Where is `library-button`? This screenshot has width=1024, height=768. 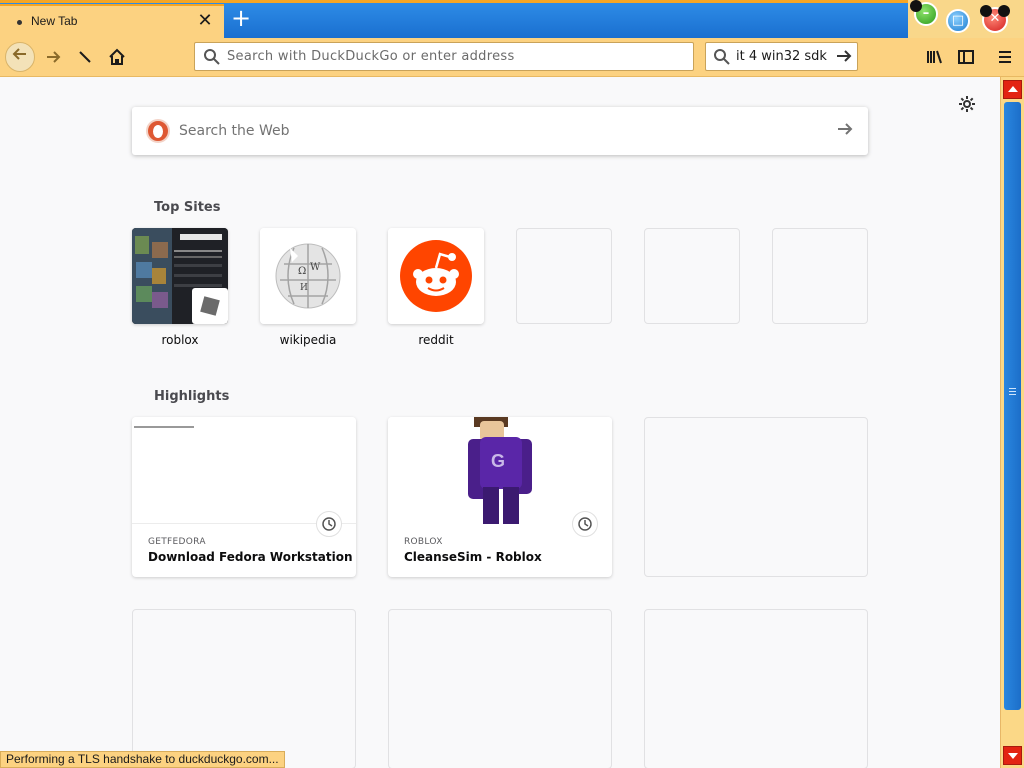 library-button is located at coordinates (935, 57).